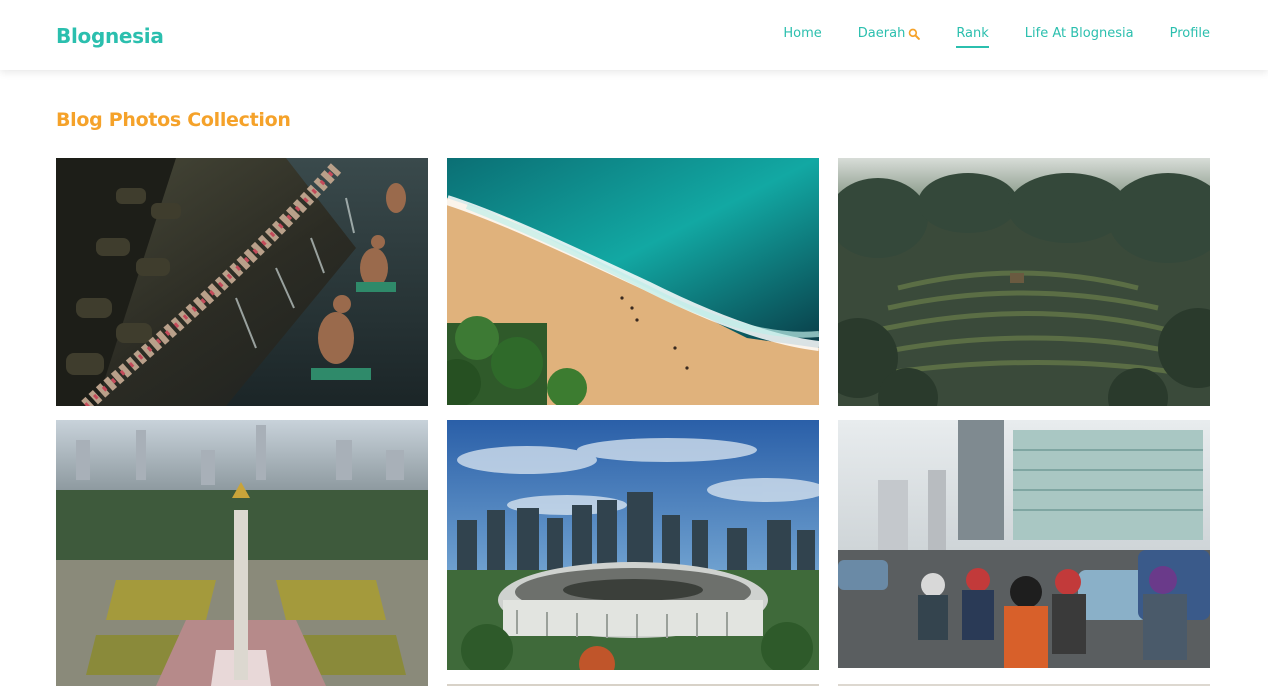 The width and height of the screenshot is (1268, 686). Describe the element at coordinates (110, 36) in the screenshot. I see `brand-logo: Blognesia` at that location.